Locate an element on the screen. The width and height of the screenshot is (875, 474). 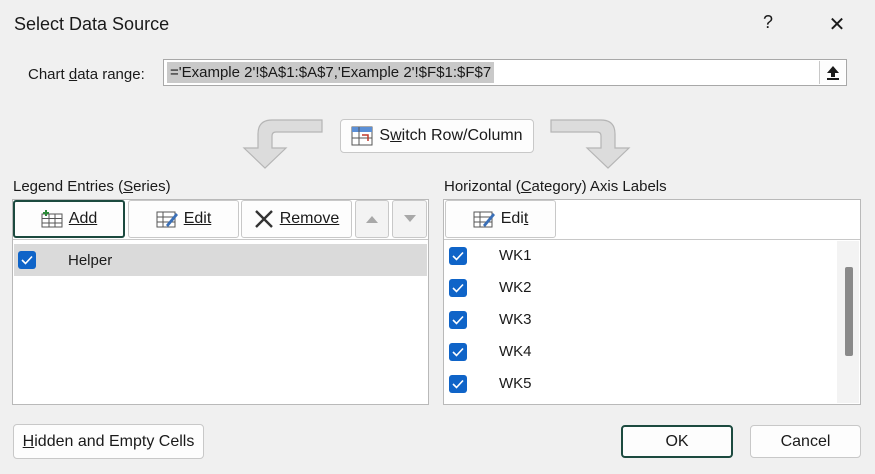
upload-arrow-icon is located at coordinates (833, 73).